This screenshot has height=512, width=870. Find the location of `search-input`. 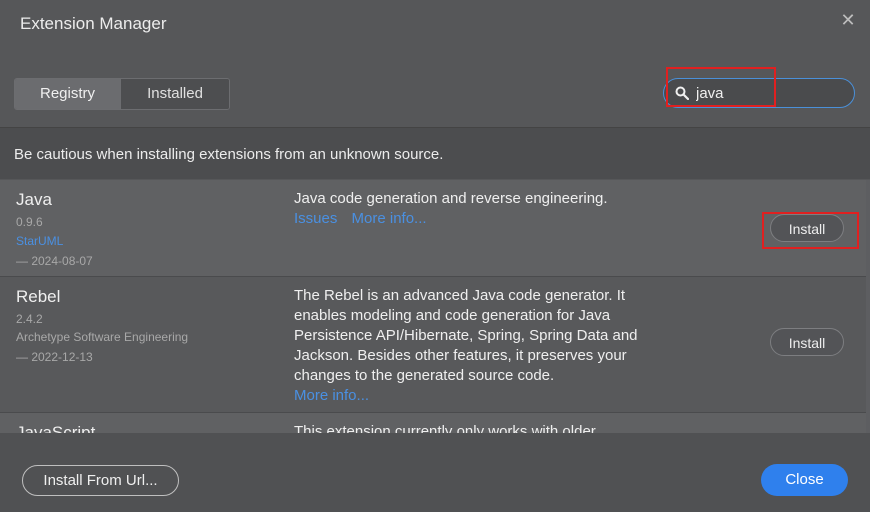

search-input is located at coordinates (771, 93).